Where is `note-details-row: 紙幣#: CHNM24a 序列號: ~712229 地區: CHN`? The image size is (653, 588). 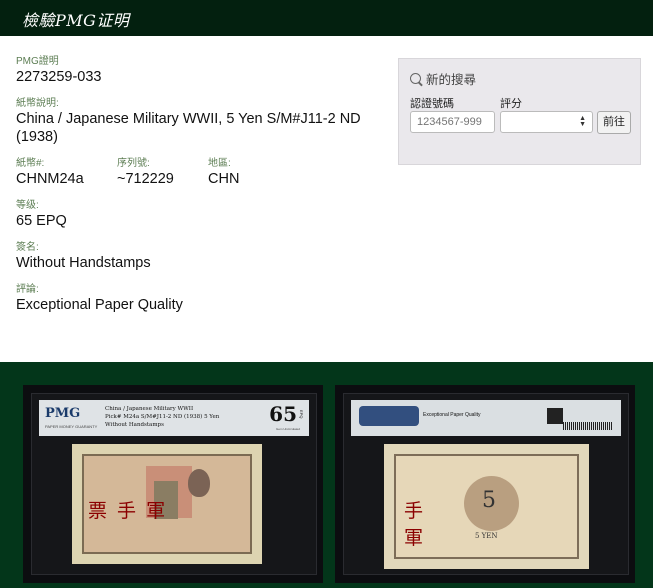 note-details-row: 紙幣#: CHNM24a 序列號: ~712229 地區: CHN is located at coordinates (201, 173).